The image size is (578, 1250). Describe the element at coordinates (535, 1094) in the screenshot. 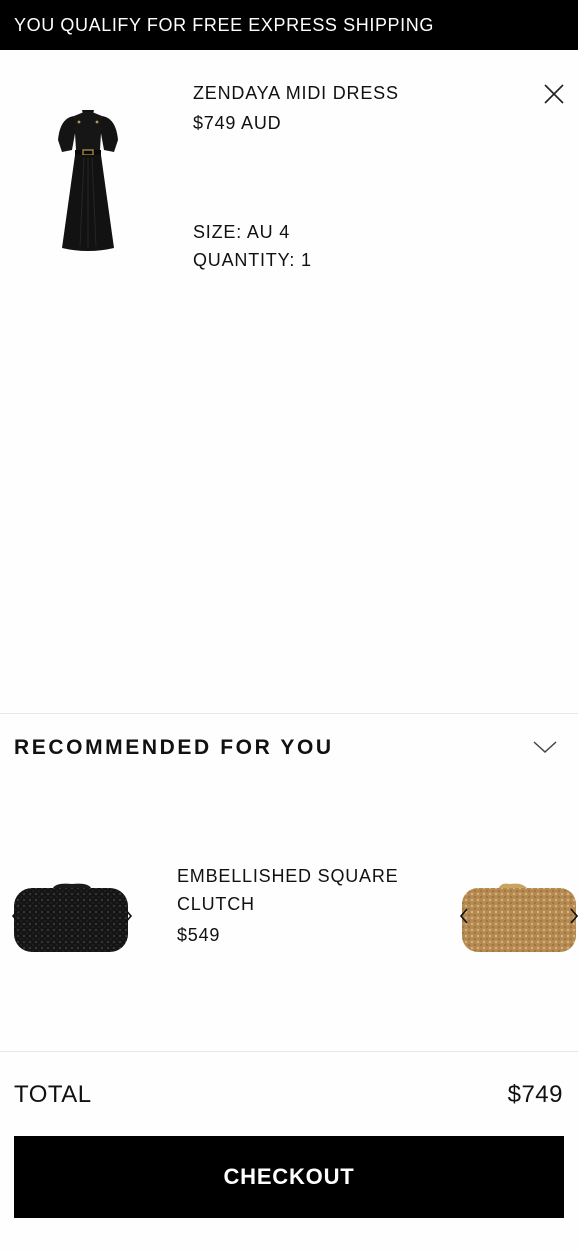

I see `total-value: $749` at that location.